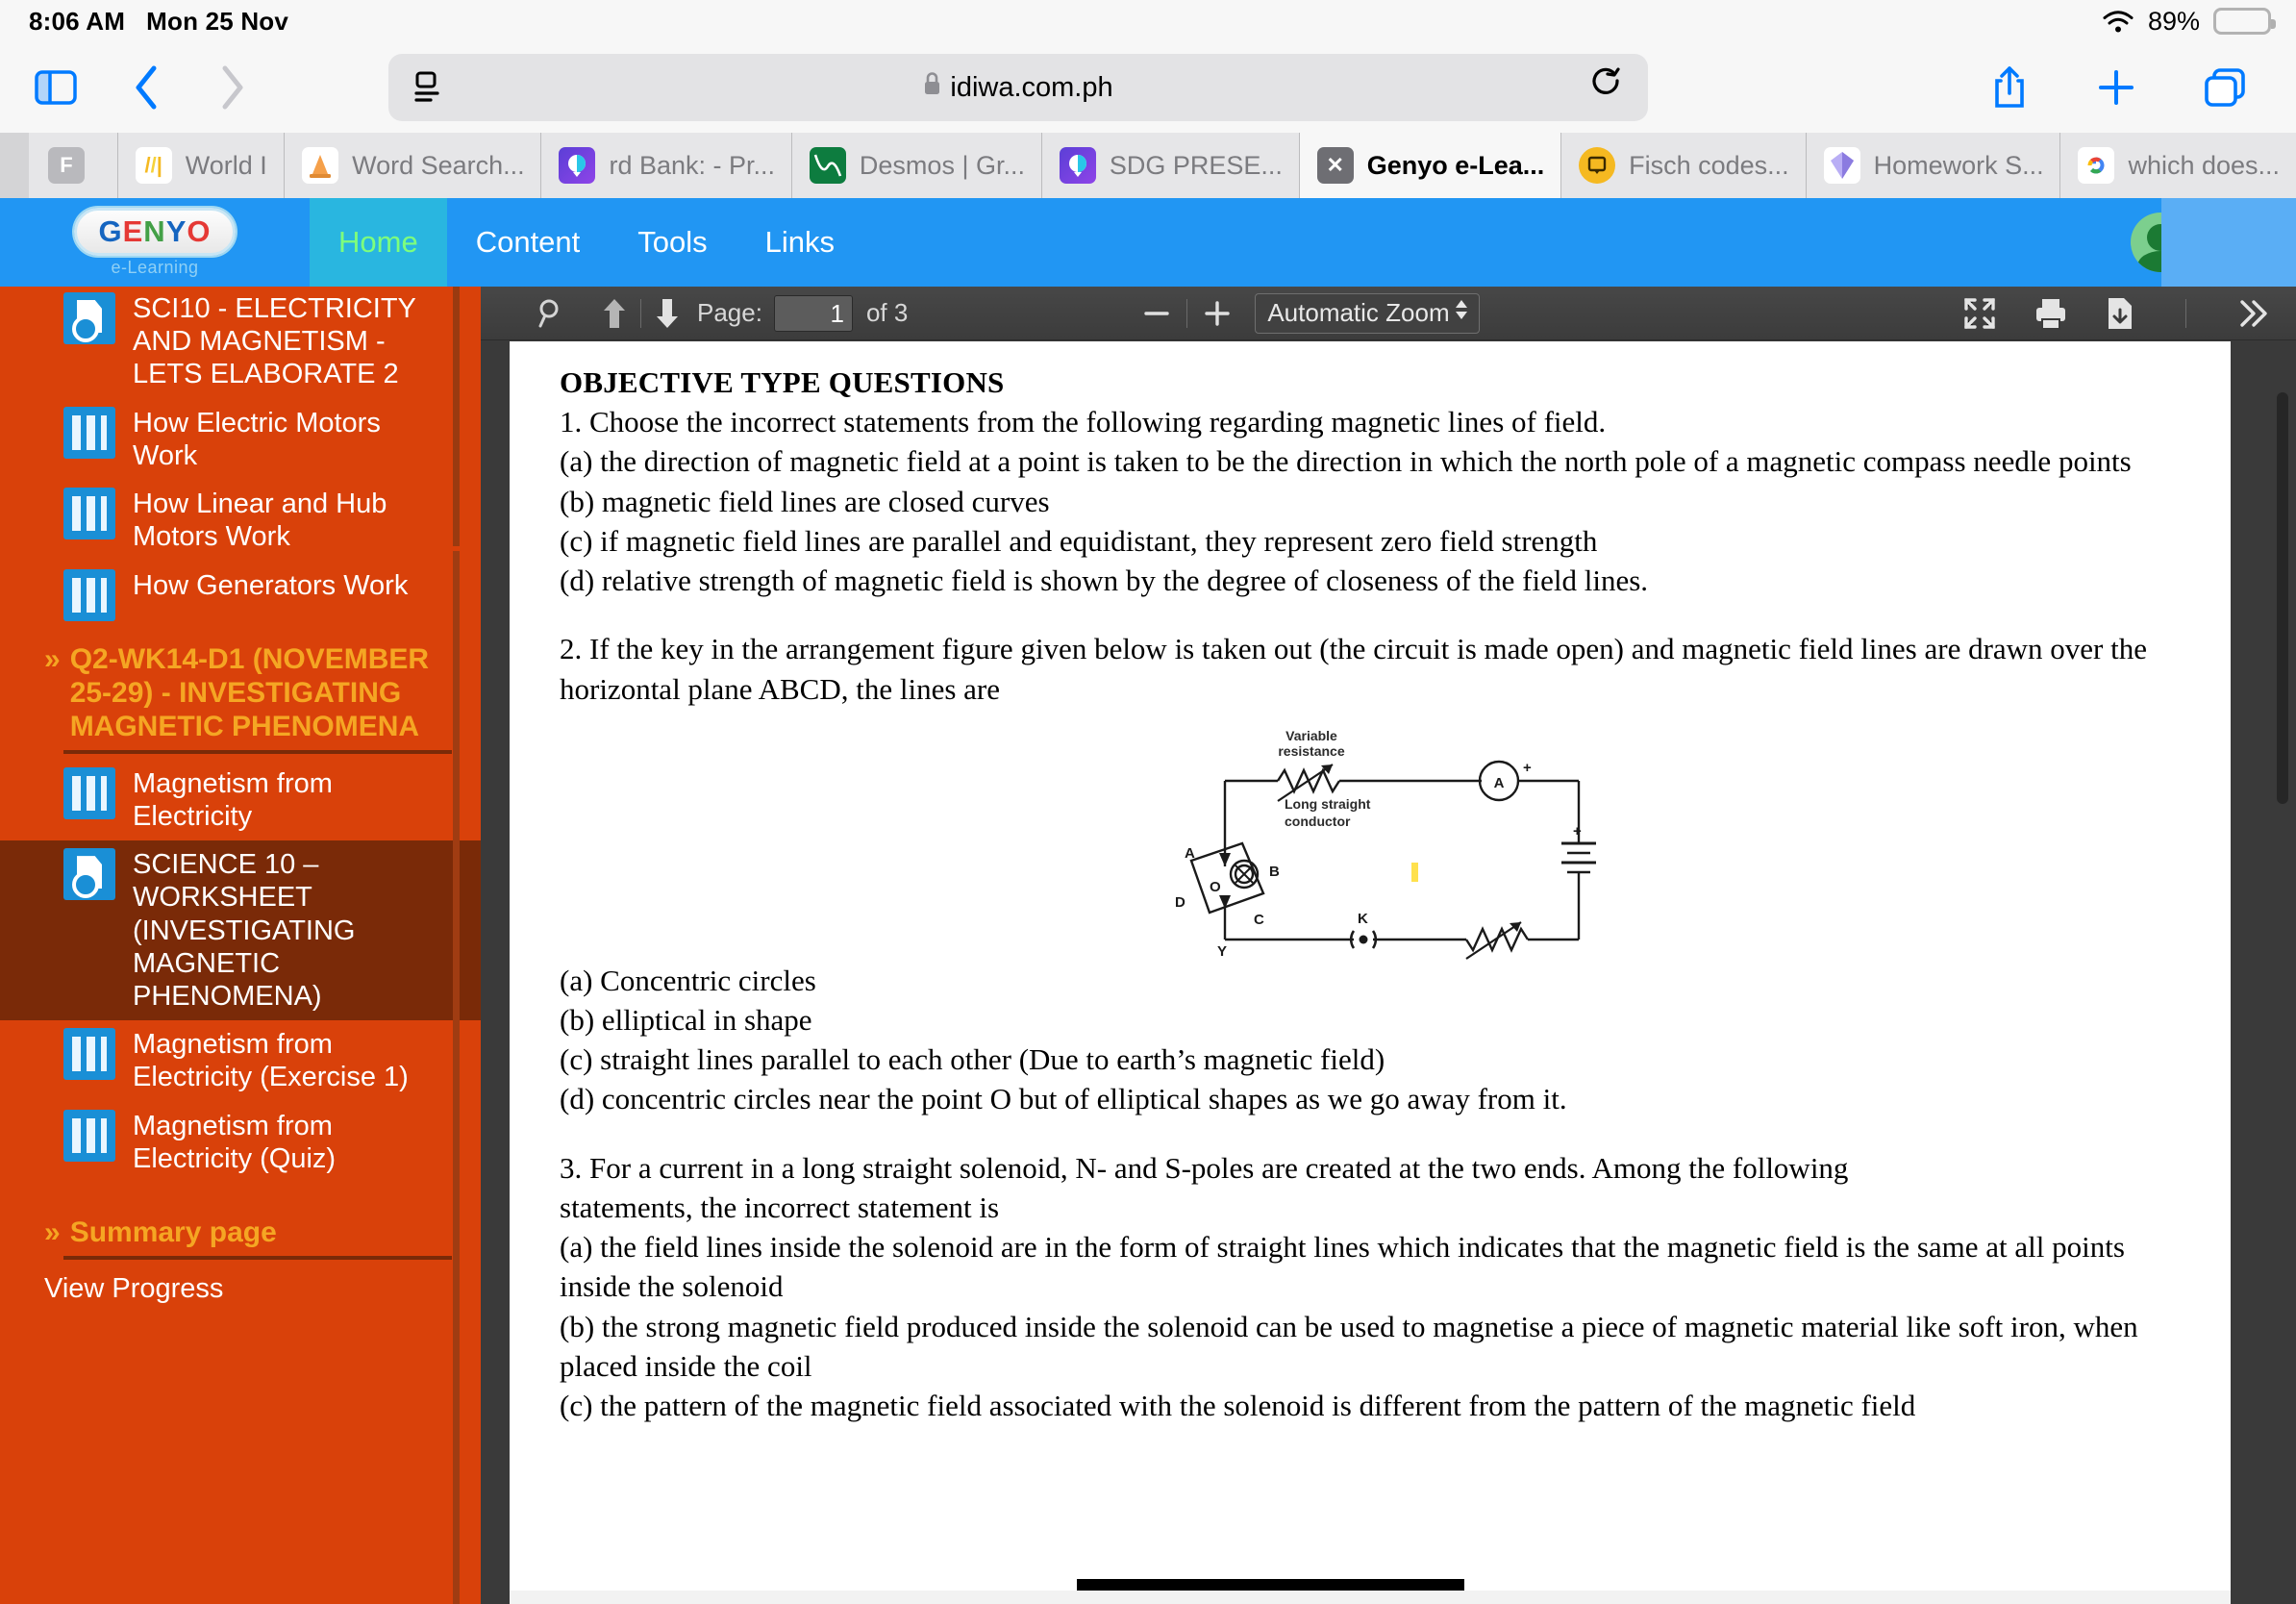  I want to click on sidebar-section-label: Summary page, so click(173, 1232).